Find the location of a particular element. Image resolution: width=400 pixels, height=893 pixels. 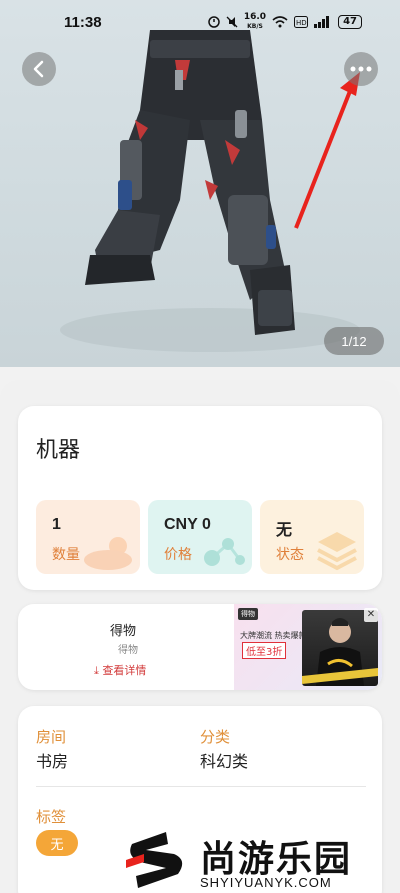

status-value: 无 is located at coordinates (284, 530).